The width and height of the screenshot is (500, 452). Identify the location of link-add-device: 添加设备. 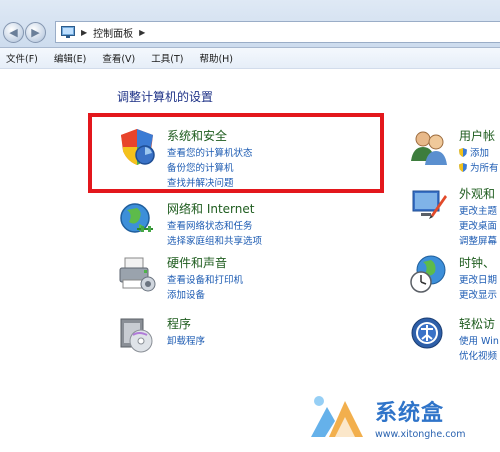
(186, 294).